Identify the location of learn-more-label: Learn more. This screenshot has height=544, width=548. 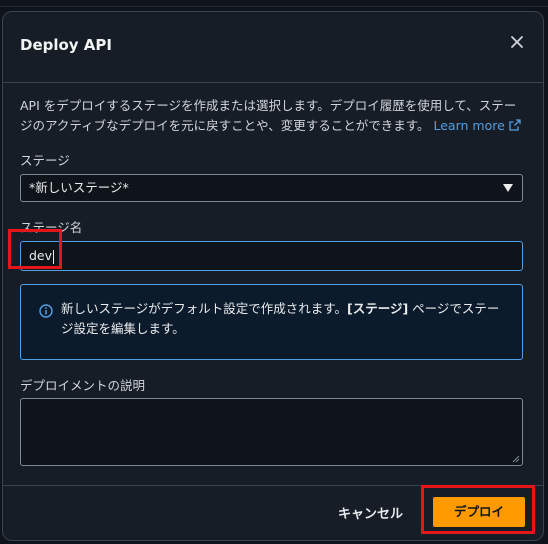
(469, 125).